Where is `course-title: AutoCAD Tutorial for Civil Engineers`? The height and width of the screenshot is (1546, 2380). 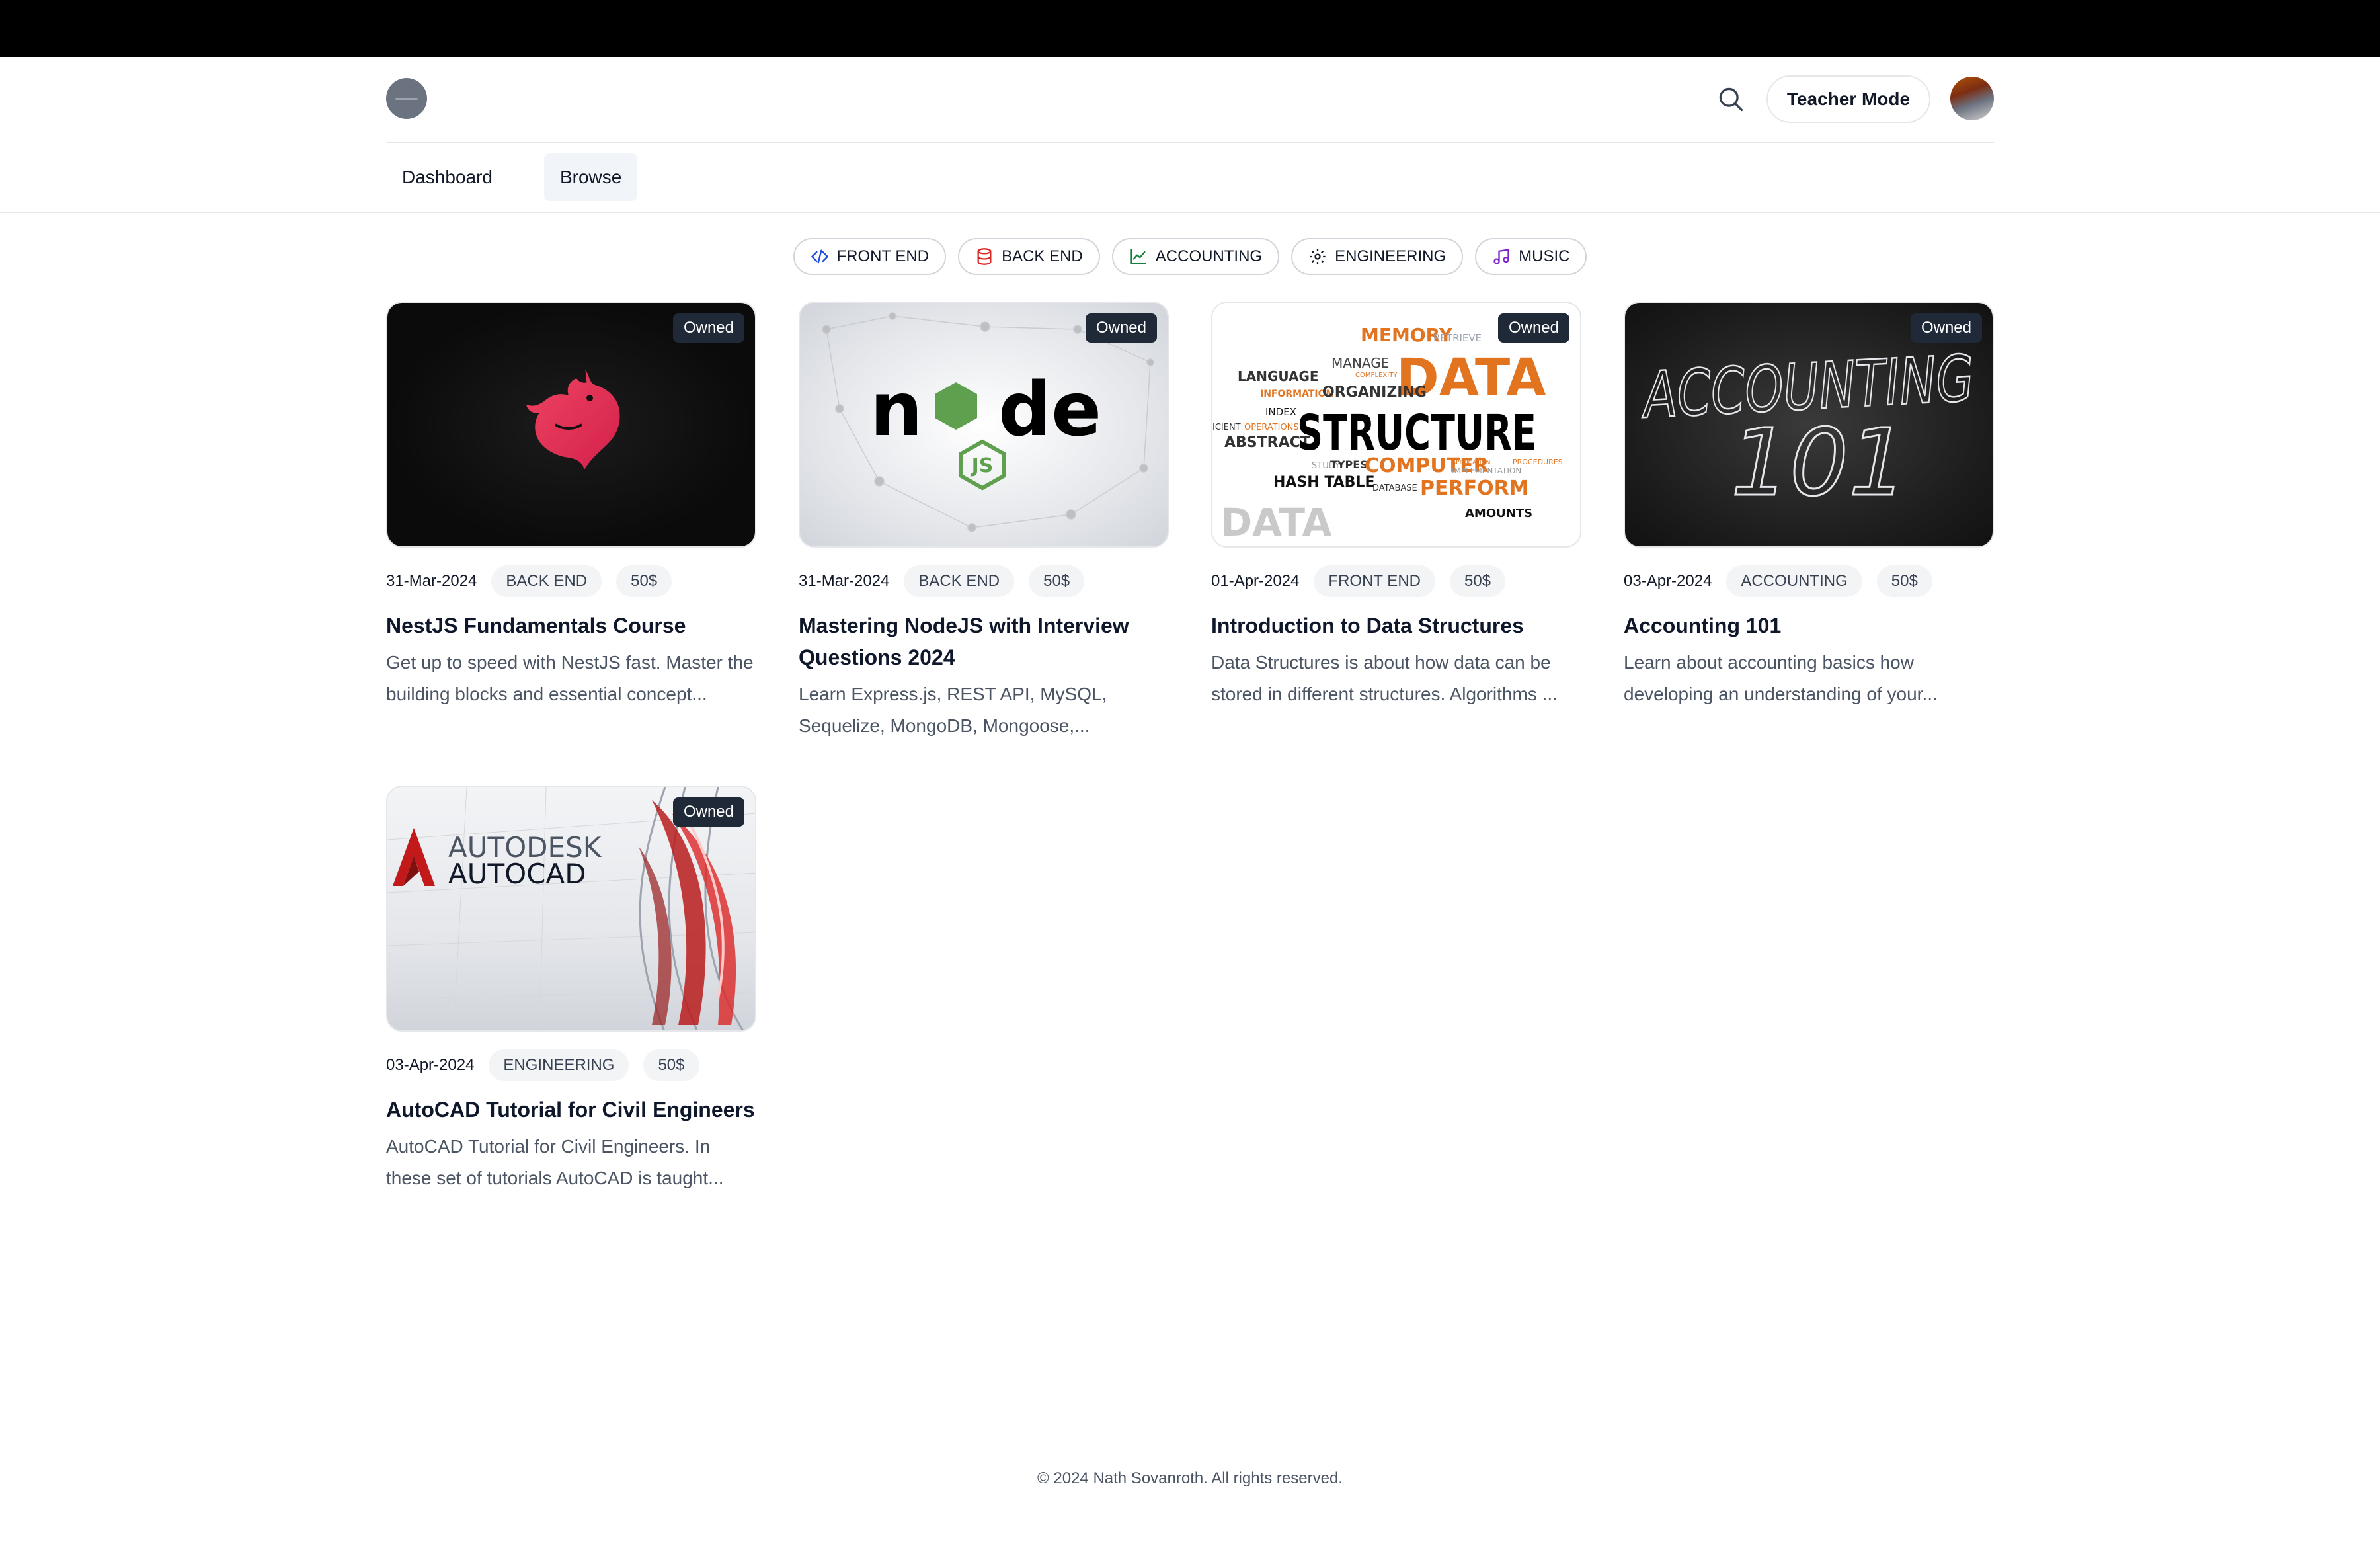 course-title: AutoCAD Tutorial for Civil Engineers is located at coordinates (571, 1109).